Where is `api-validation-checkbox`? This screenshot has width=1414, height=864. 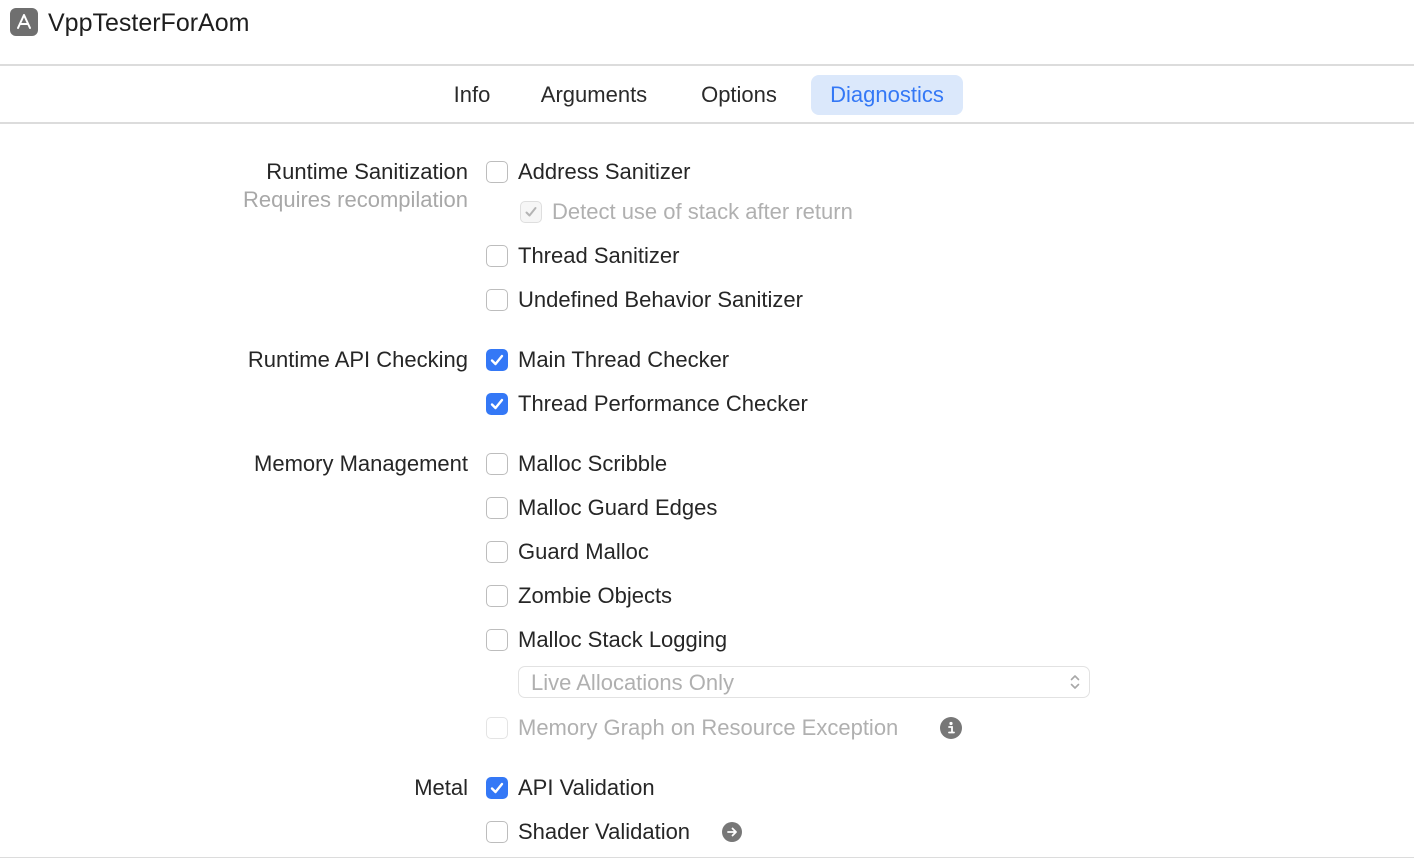
api-validation-checkbox is located at coordinates (497, 788).